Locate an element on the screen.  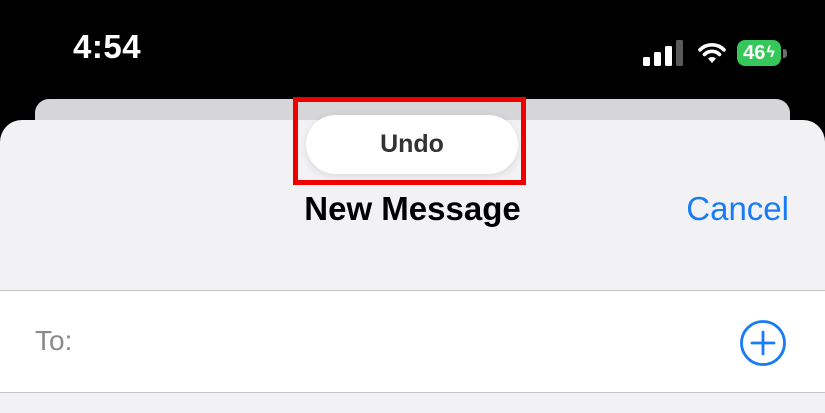
battery-level: 46 is located at coordinates (754, 53).